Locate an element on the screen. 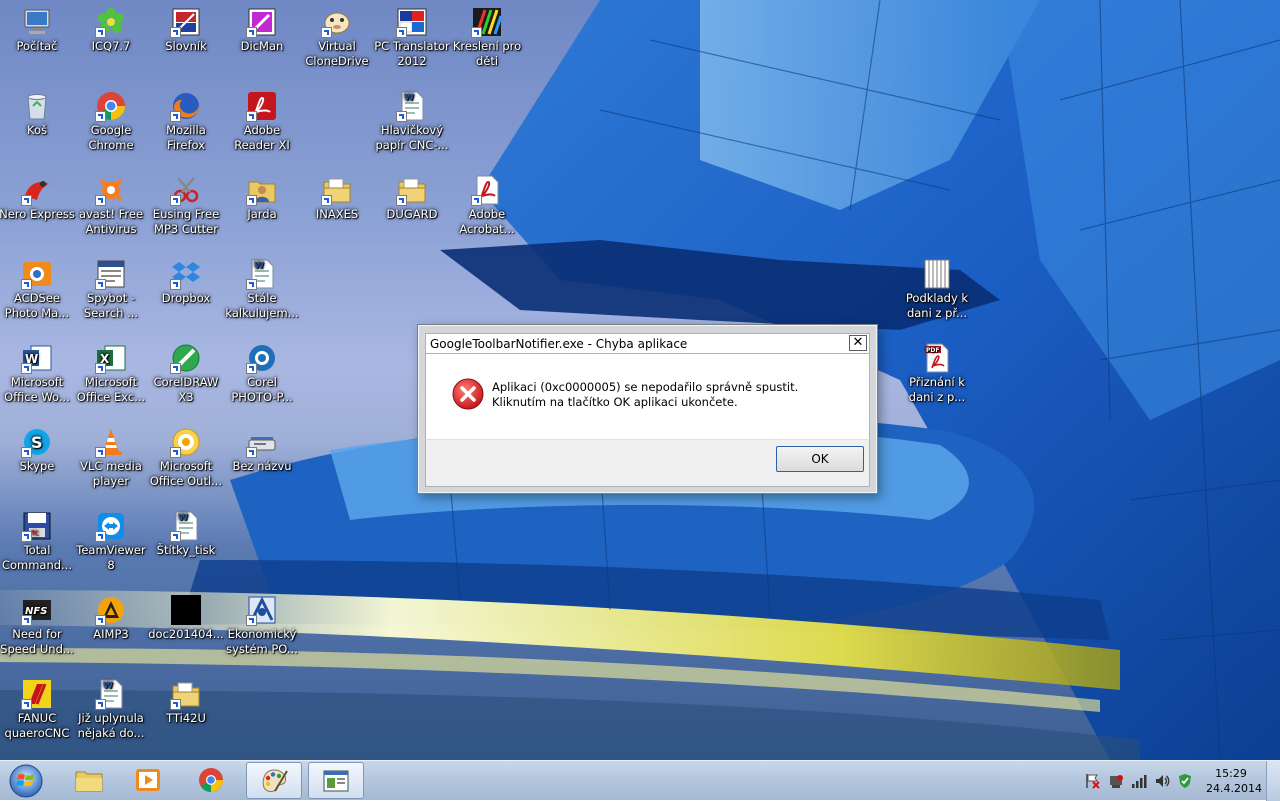 The image size is (1280, 801). coreldraw-icon is located at coordinates (186, 358).